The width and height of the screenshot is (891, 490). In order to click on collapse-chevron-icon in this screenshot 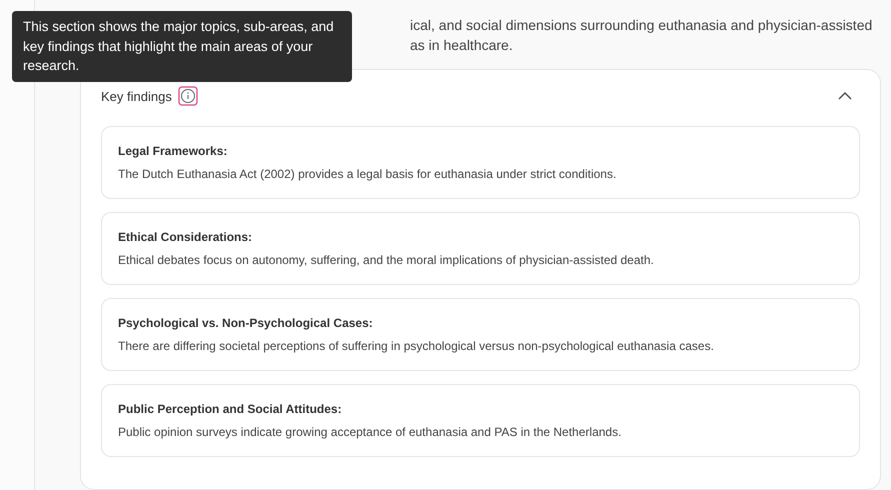, I will do `click(845, 96)`.